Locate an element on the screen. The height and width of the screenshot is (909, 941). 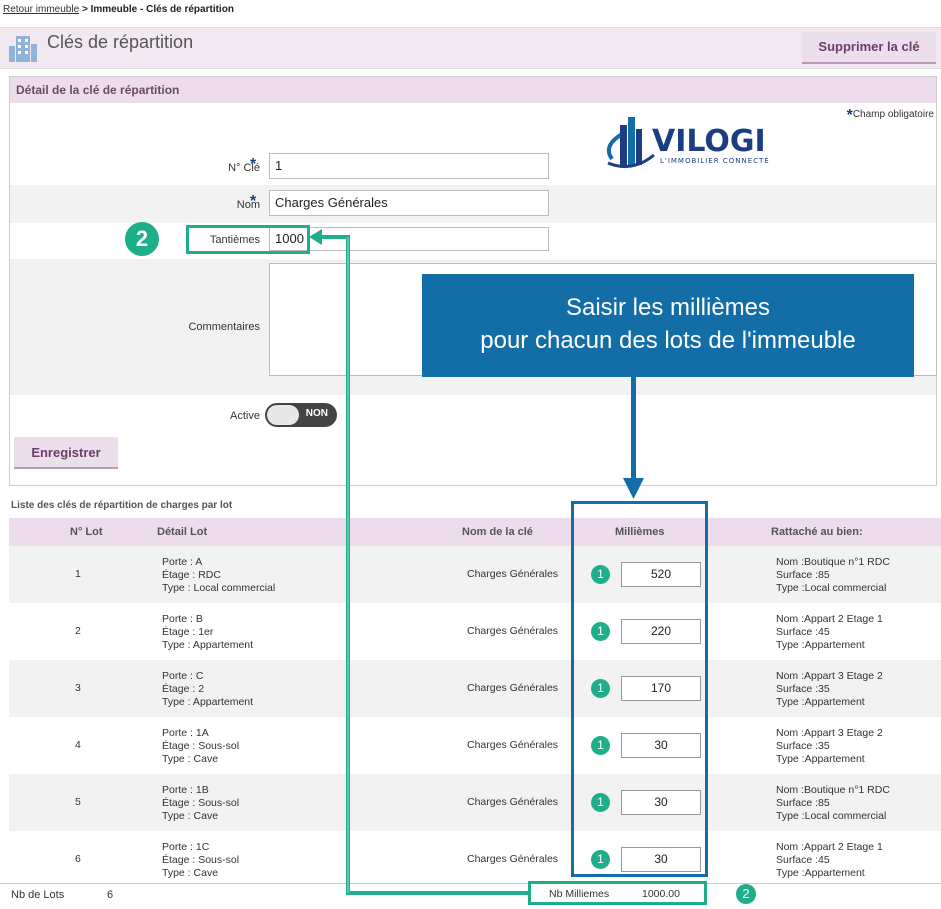
name-input: Charges Générales is located at coordinates (409, 203).